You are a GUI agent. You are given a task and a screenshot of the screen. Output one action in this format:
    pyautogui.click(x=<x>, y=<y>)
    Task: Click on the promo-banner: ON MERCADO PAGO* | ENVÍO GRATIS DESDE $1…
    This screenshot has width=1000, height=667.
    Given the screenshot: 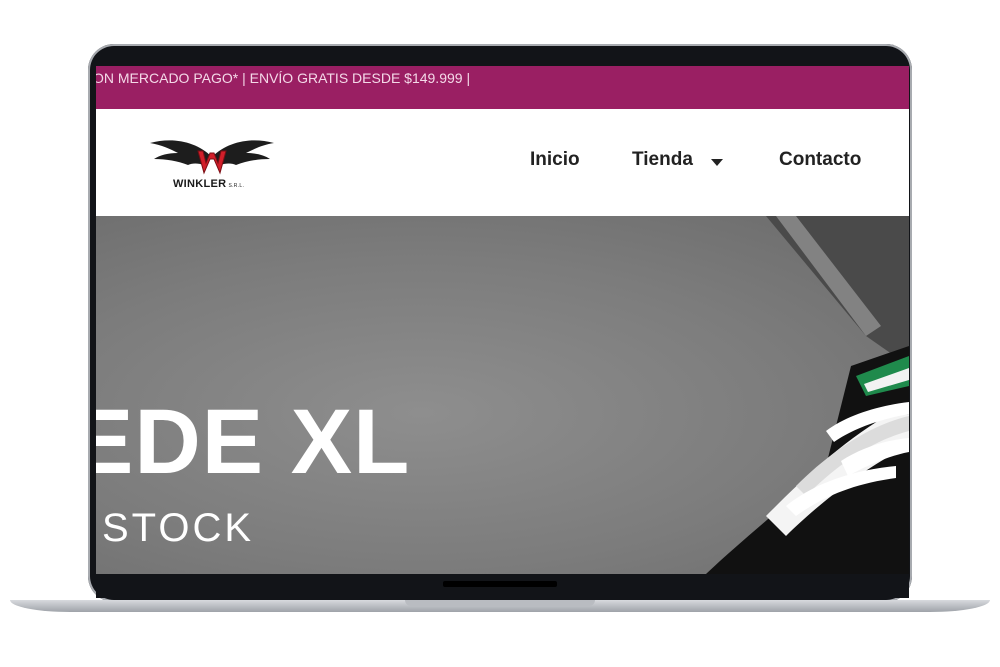 What is the action you would take?
    pyautogui.click(x=502, y=87)
    